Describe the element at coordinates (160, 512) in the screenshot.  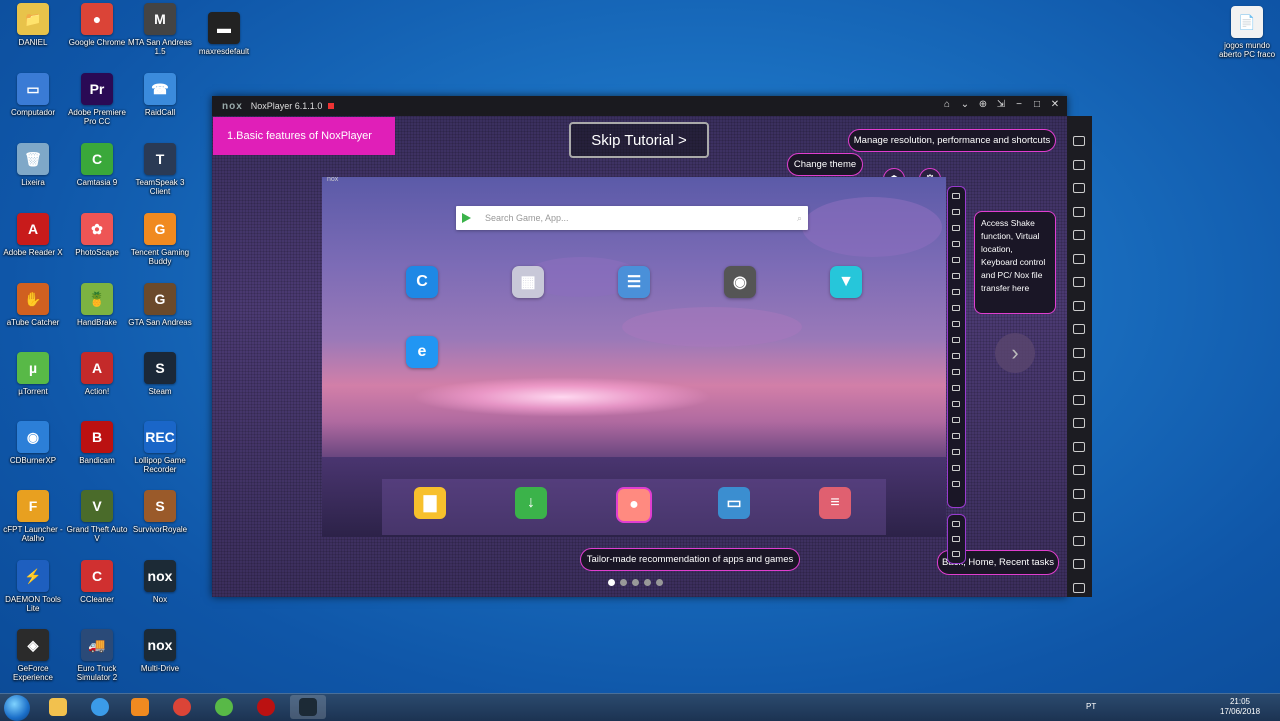
I see `desktop-icon: S SurvivorRoyale` at that location.